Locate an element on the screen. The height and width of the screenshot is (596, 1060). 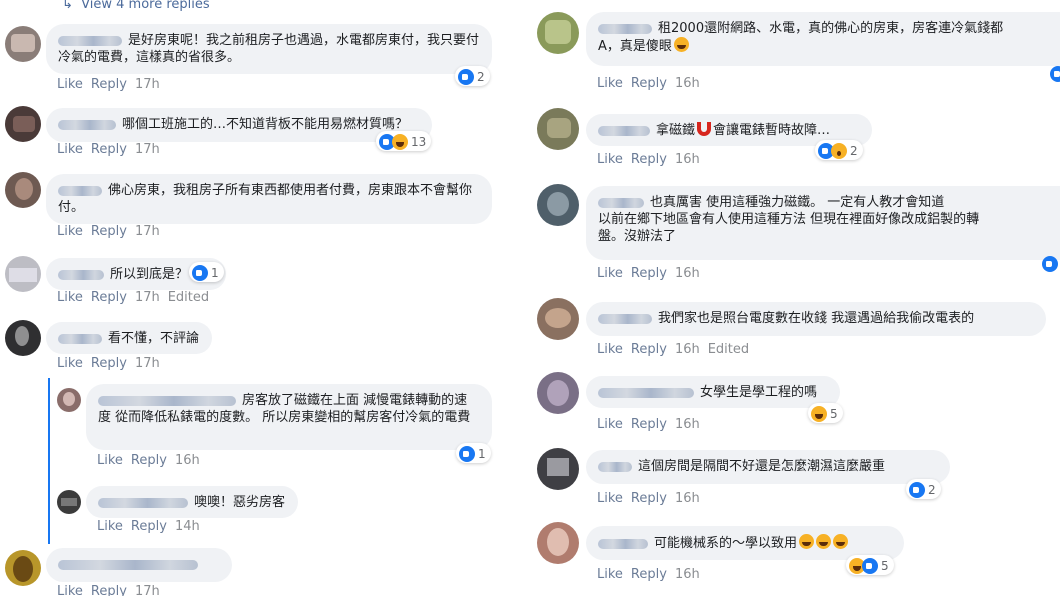
comment-meta: Like Reply 16h is located at coordinates (652, 159).